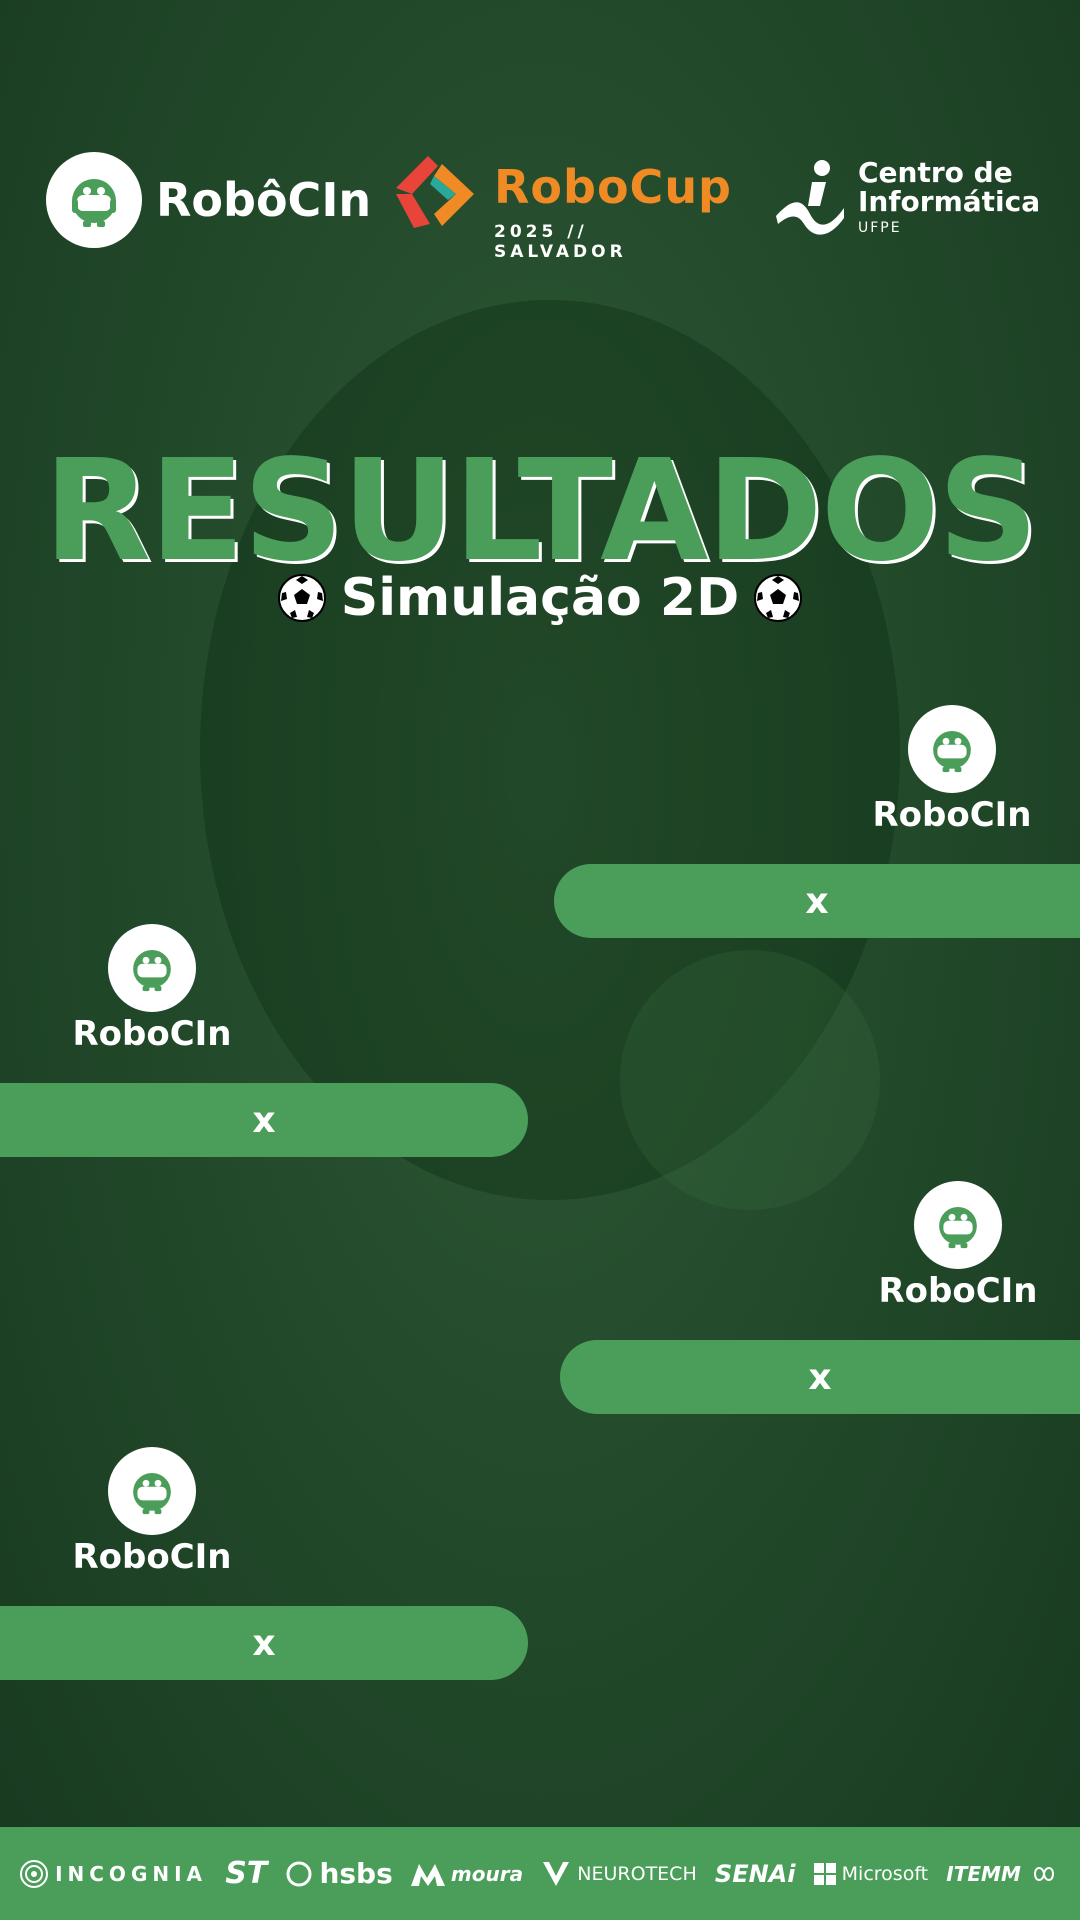 This screenshot has width=1080, height=1920. I want to click on sponsor-incognia: INCOGNIA, so click(113, 1874).